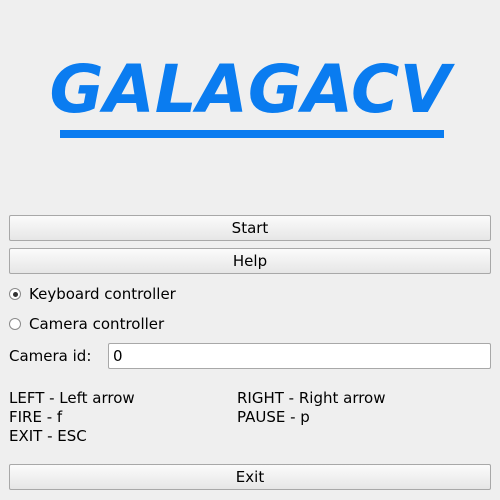 This screenshot has height=500, width=500. What do you see at coordinates (97, 324) in the screenshot?
I see `camera-controller-label: Camera controller` at bounding box center [97, 324].